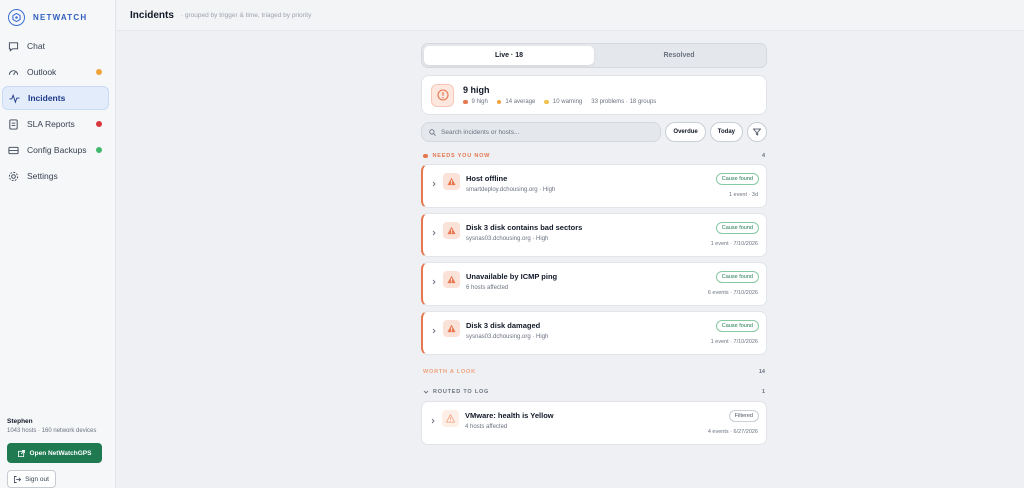 The height and width of the screenshot is (488, 1024). What do you see at coordinates (732, 293) in the screenshot?
I see `incident-meta: 6 events · 7/10/2026` at bounding box center [732, 293].